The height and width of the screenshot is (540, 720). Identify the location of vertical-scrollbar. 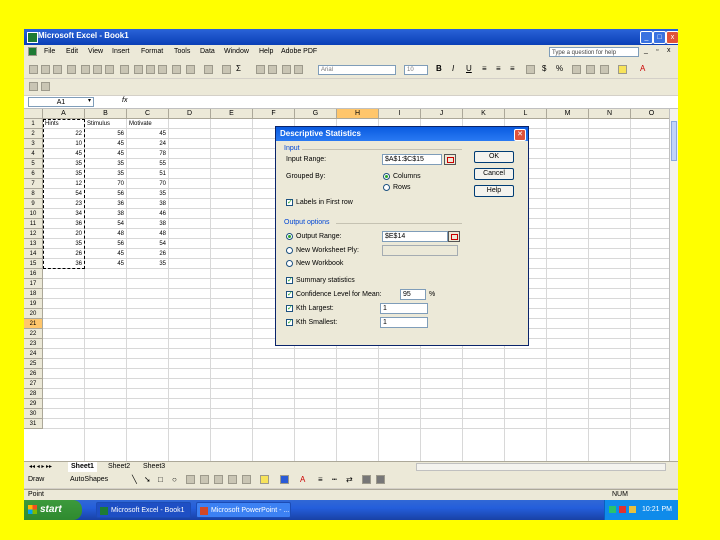
(673, 285).